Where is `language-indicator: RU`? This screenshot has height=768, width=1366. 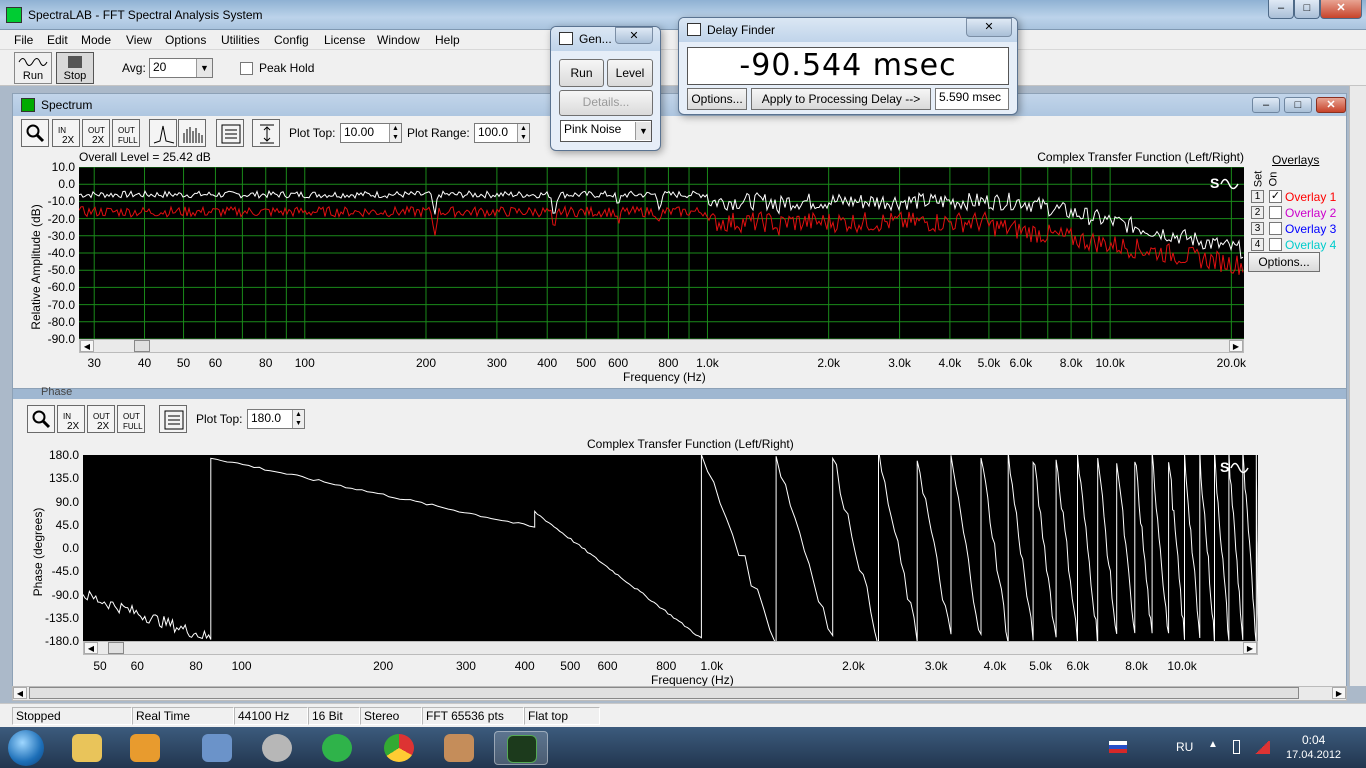 language-indicator: RU is located at coordinates (1184, 747).